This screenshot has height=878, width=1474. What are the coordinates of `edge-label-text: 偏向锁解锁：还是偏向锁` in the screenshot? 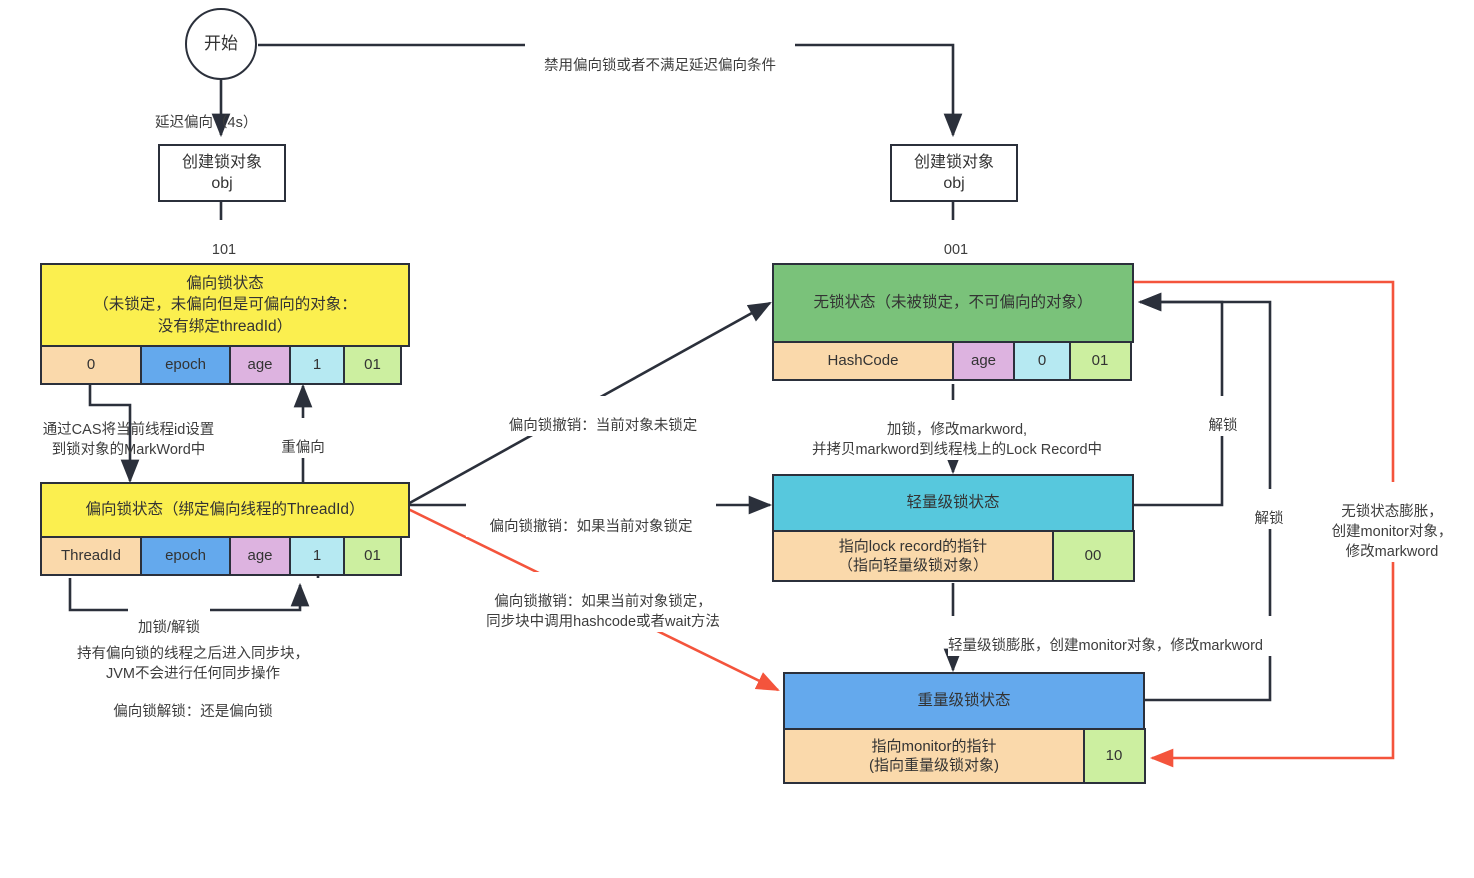 It's located at (193, 712).